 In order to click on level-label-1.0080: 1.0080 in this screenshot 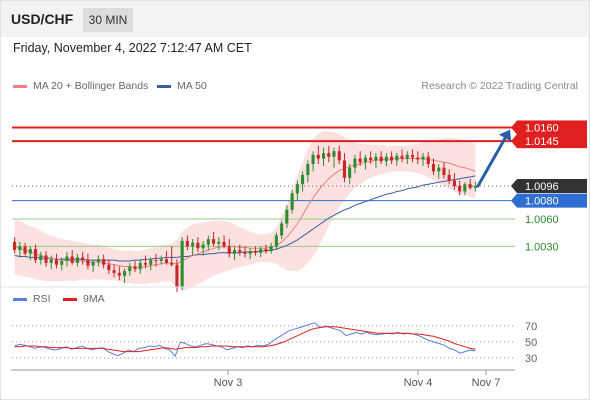, I will do `click(542, 202)`.